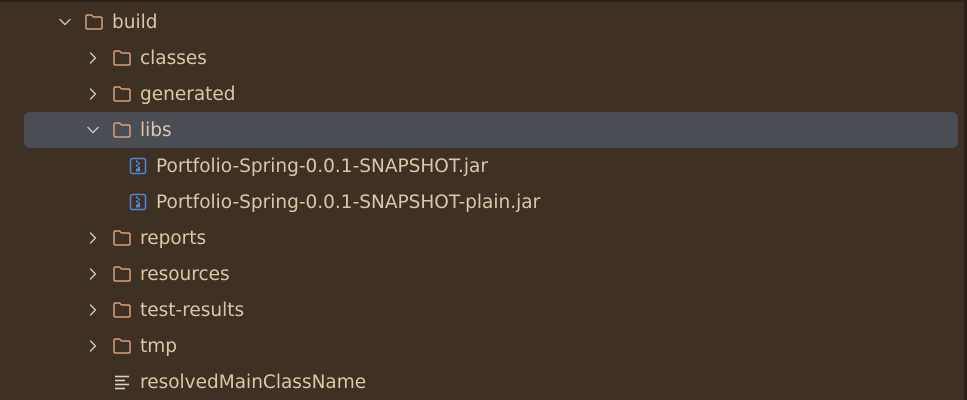  Describe the element at coordinates (122, 382) in the screenshot. I see `text-file-icon` at that location.